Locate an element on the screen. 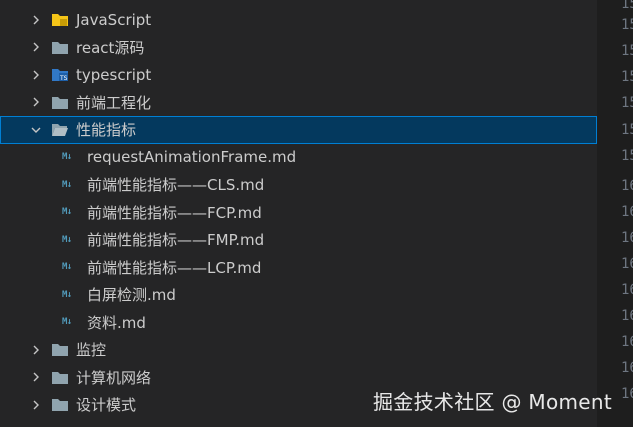  chevron-down-icon is located at coordinates (36, 130).